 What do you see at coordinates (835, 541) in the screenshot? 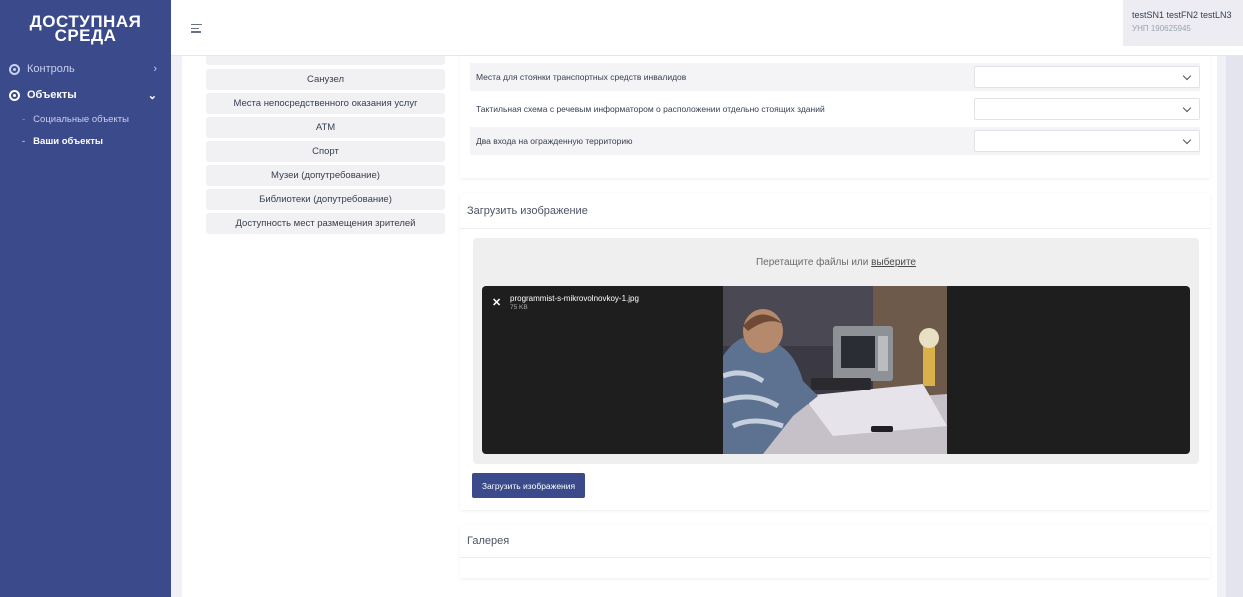
I see `gallery-title: Галерея` at bounding box center [835, 541].